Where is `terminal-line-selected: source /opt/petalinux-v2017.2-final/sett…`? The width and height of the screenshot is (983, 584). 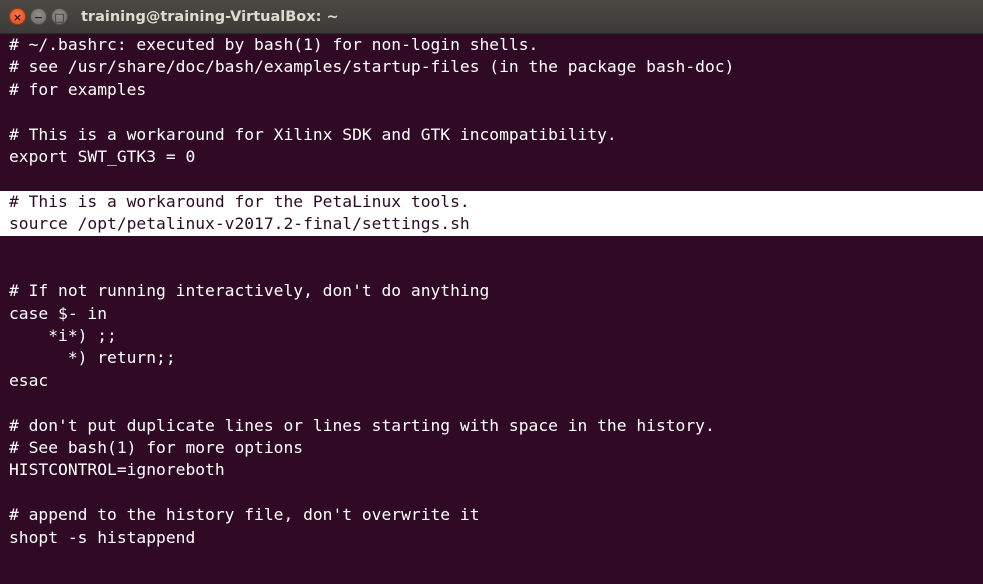 terminal-line-selected: source /opt/petalinux-v2017.2-final/sett… is located at coordinates (491, 224).